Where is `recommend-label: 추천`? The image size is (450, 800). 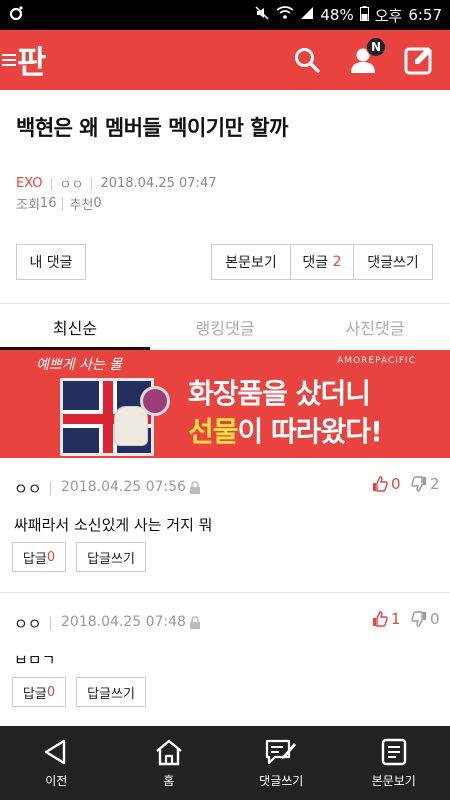 recommend-label: 추천 is located at coordinates (81, 205).